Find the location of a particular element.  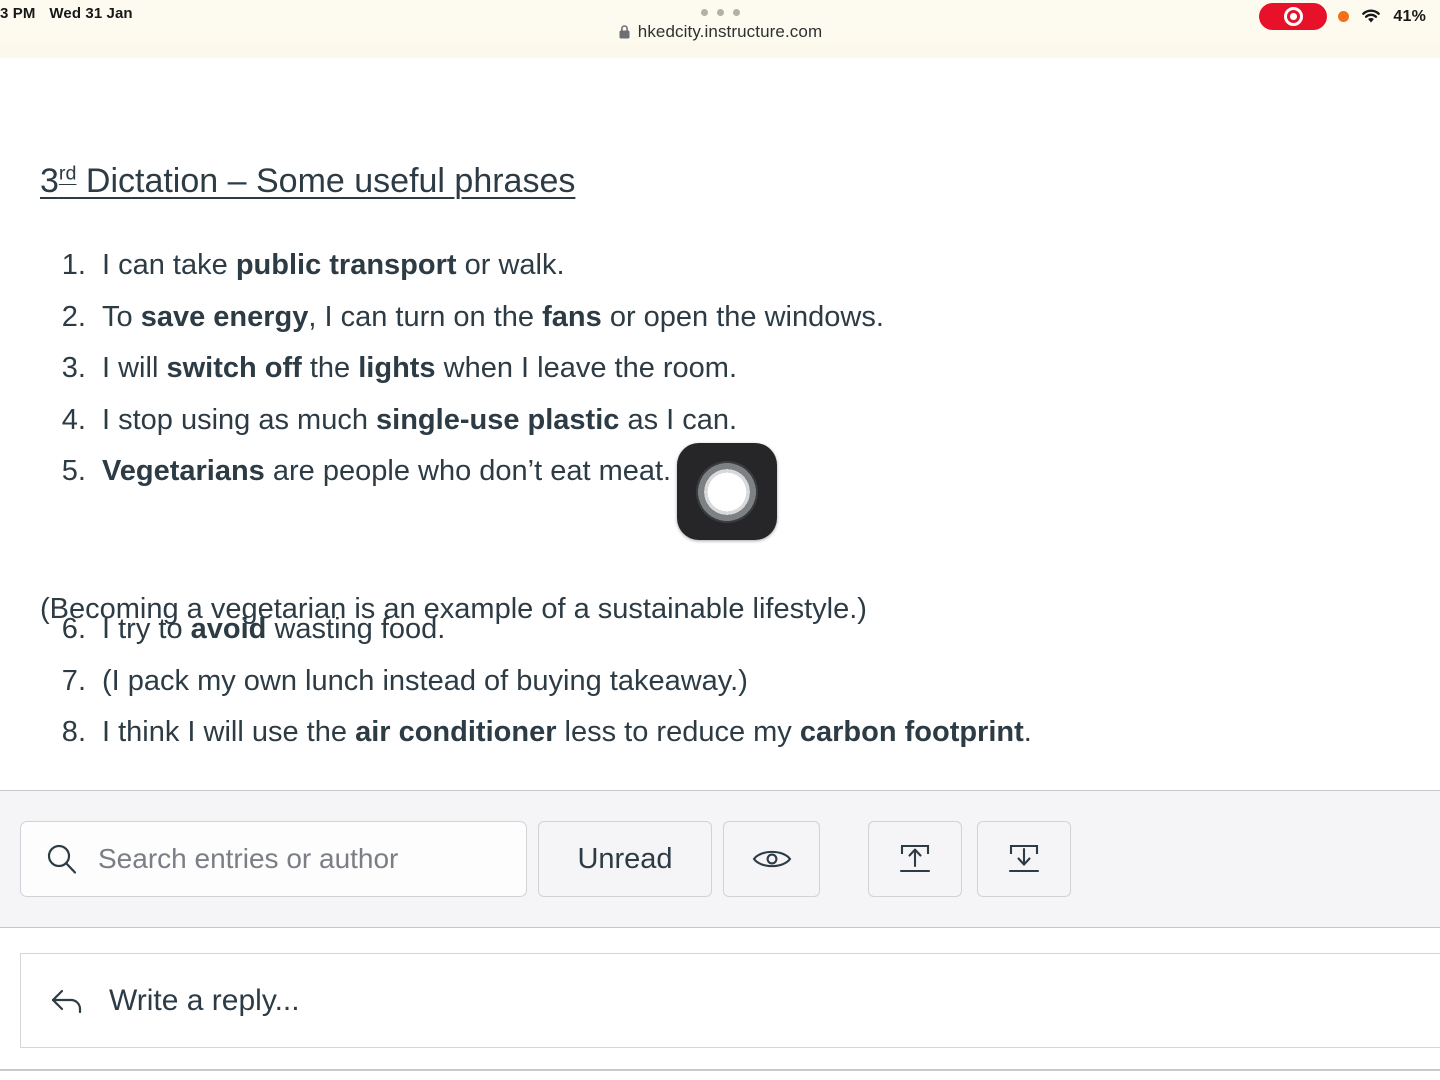

emphasis-text: carbon footprint is located at coordinates (911, 732).